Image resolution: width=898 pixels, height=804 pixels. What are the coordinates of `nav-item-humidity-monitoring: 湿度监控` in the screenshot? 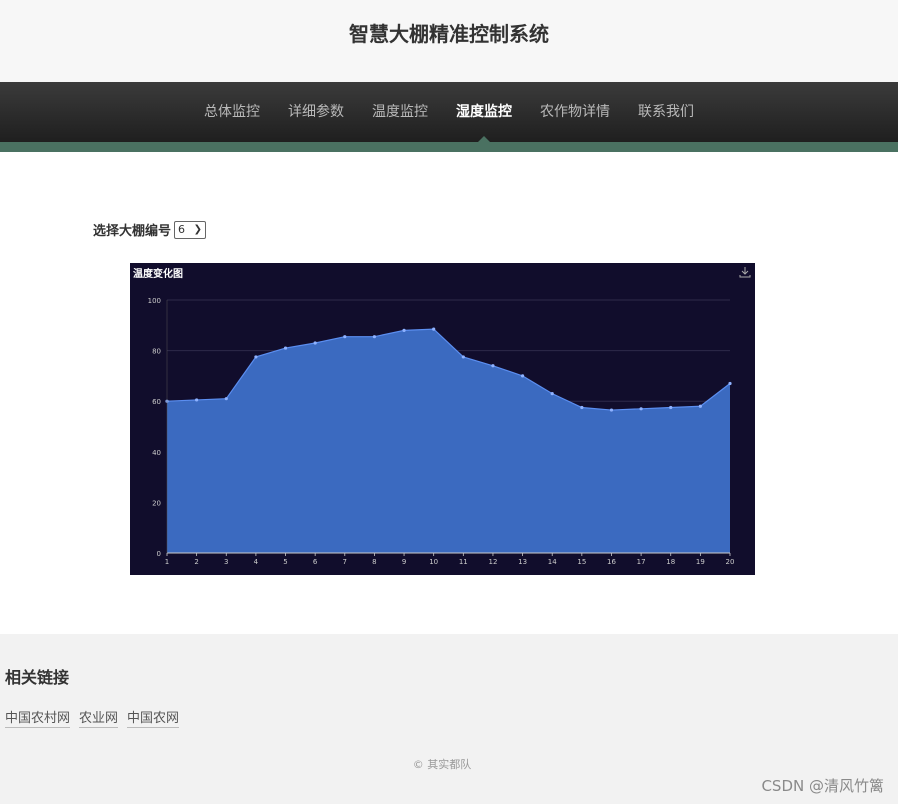 It's located at (484, 112).